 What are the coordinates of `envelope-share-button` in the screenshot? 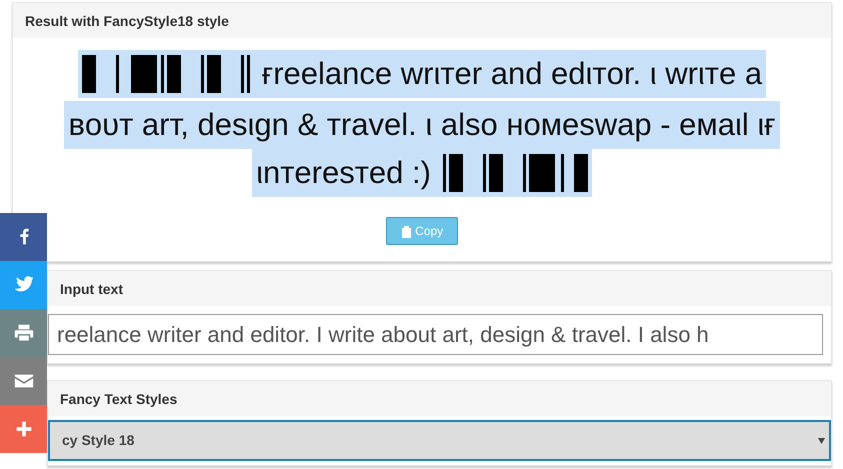 It's located at (23, 381).